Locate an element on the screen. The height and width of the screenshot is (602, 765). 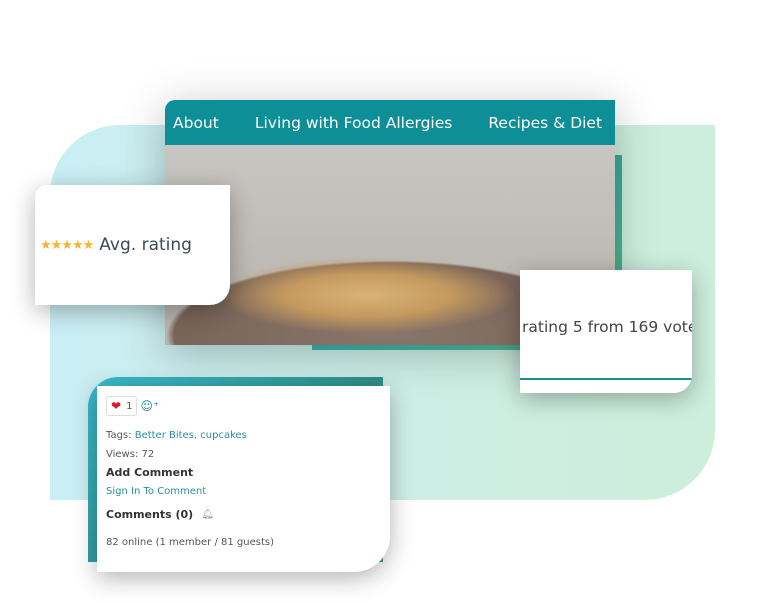
bell-icon: 🔔︎ is located at coordinates (207, 514).